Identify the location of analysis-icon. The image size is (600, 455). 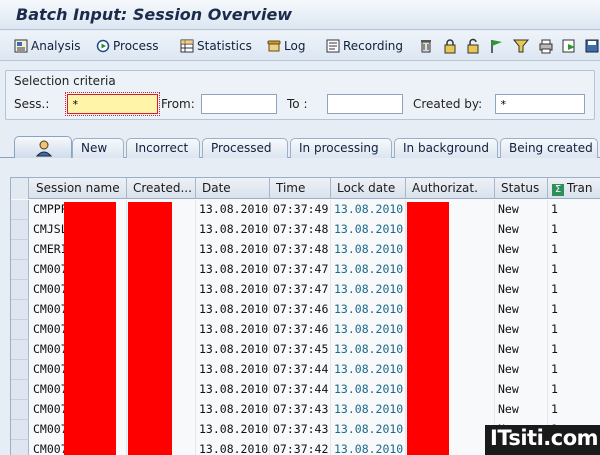
(21, 46).